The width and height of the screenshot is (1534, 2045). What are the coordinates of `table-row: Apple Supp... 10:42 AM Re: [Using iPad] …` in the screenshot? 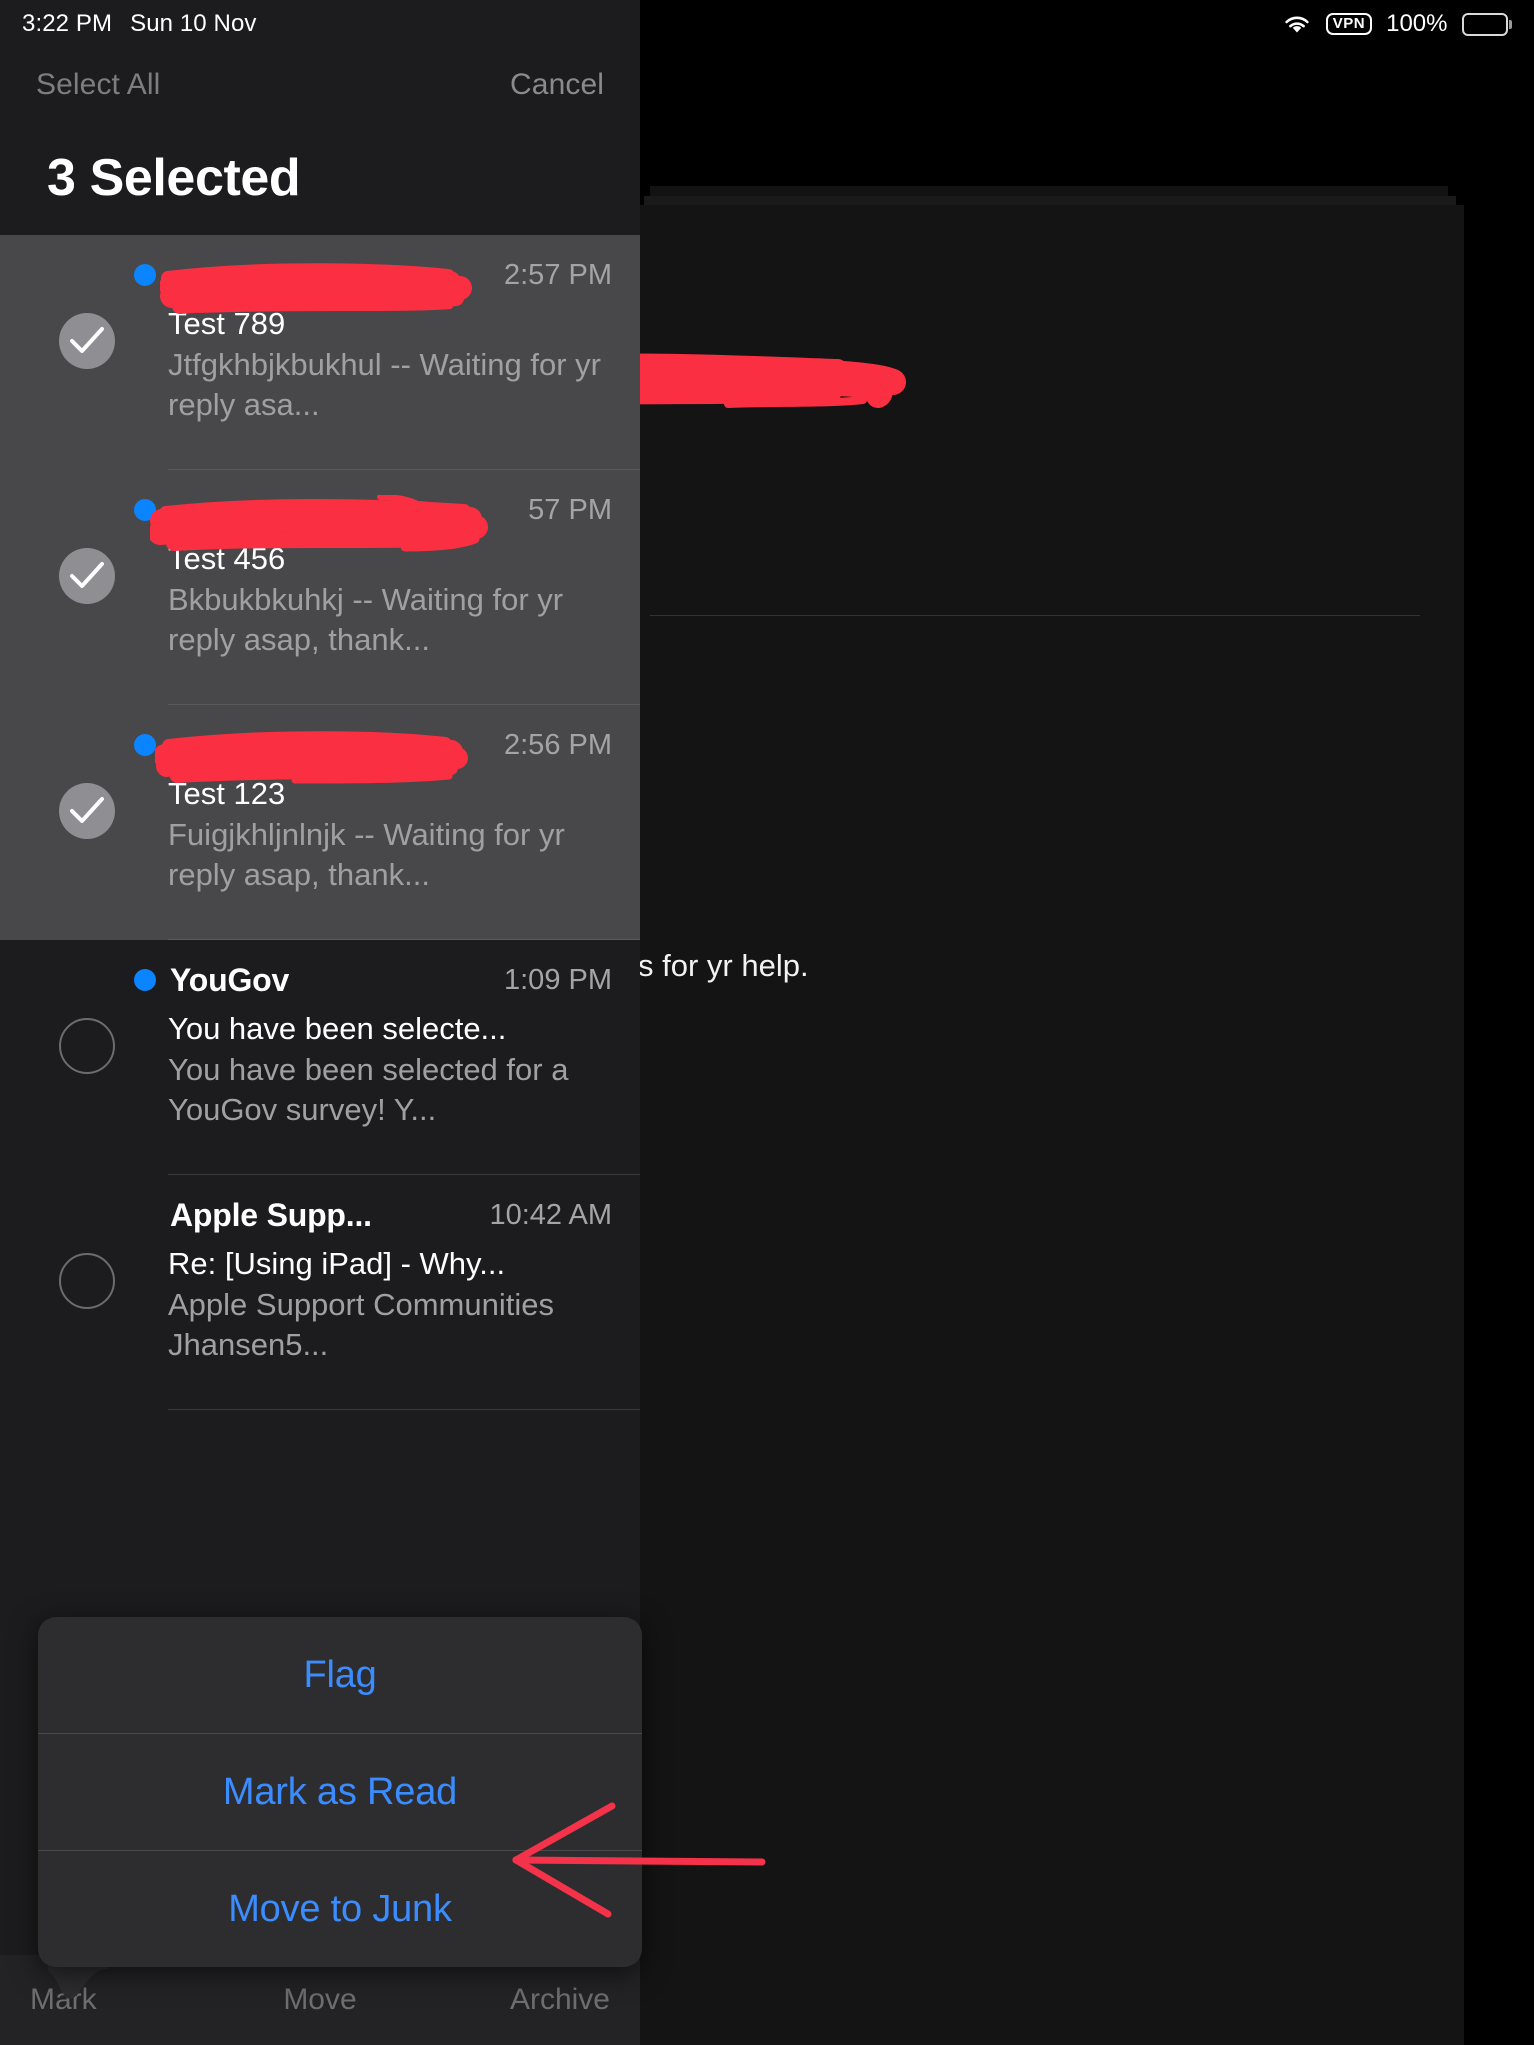 It's located at (320, 1292).